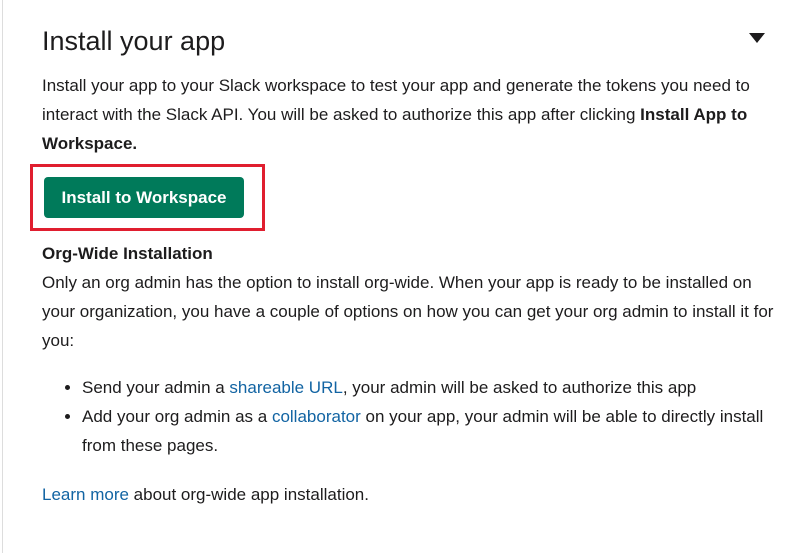 The image size is (801, 553). I want to click on caret-down-icon, so click(757, 38).